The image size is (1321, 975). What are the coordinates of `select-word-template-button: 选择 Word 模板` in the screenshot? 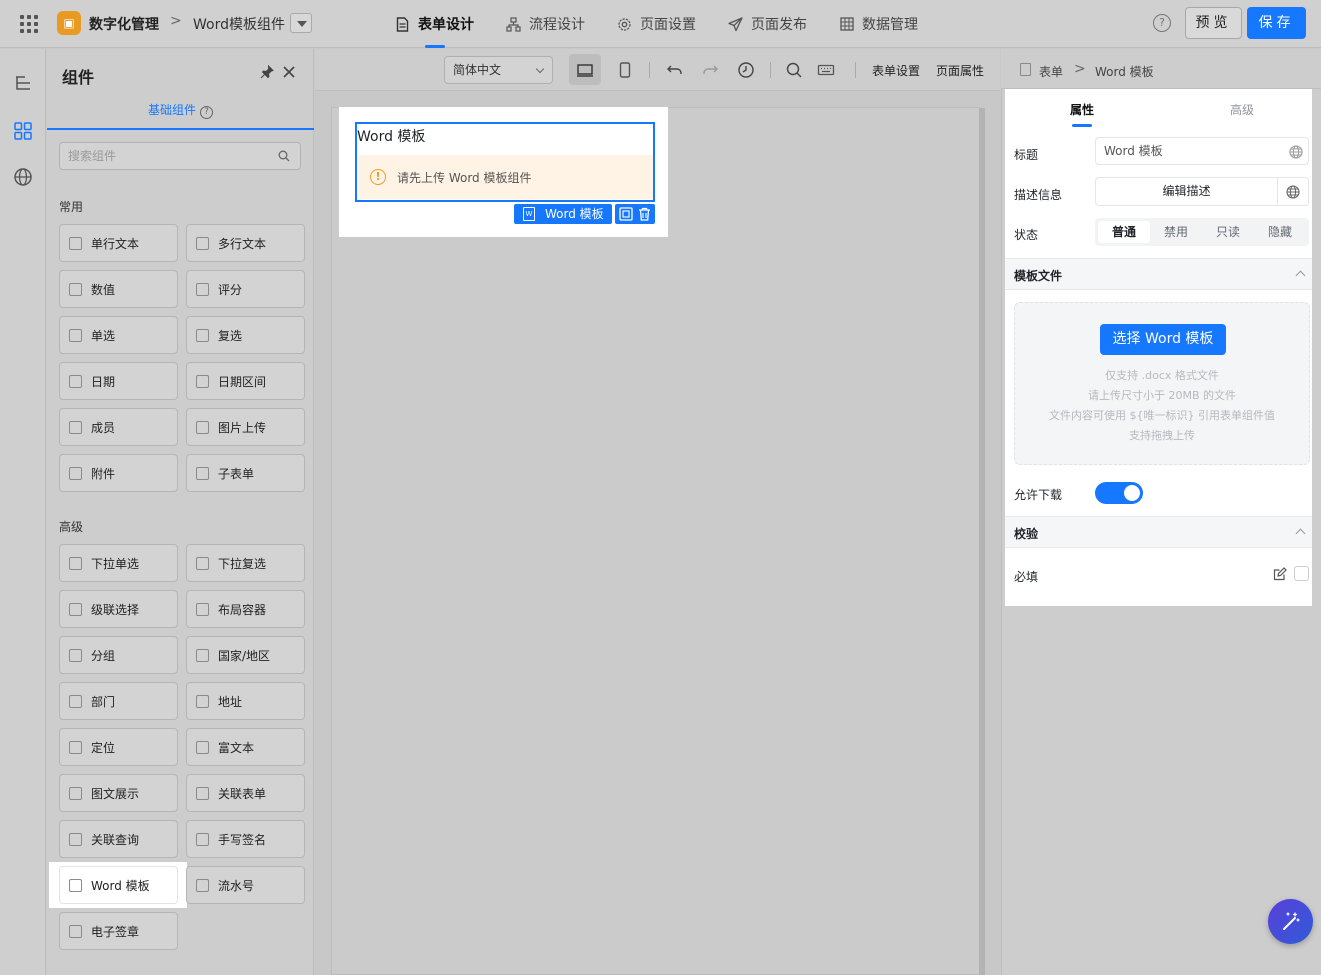 It's located at (1163, 339).